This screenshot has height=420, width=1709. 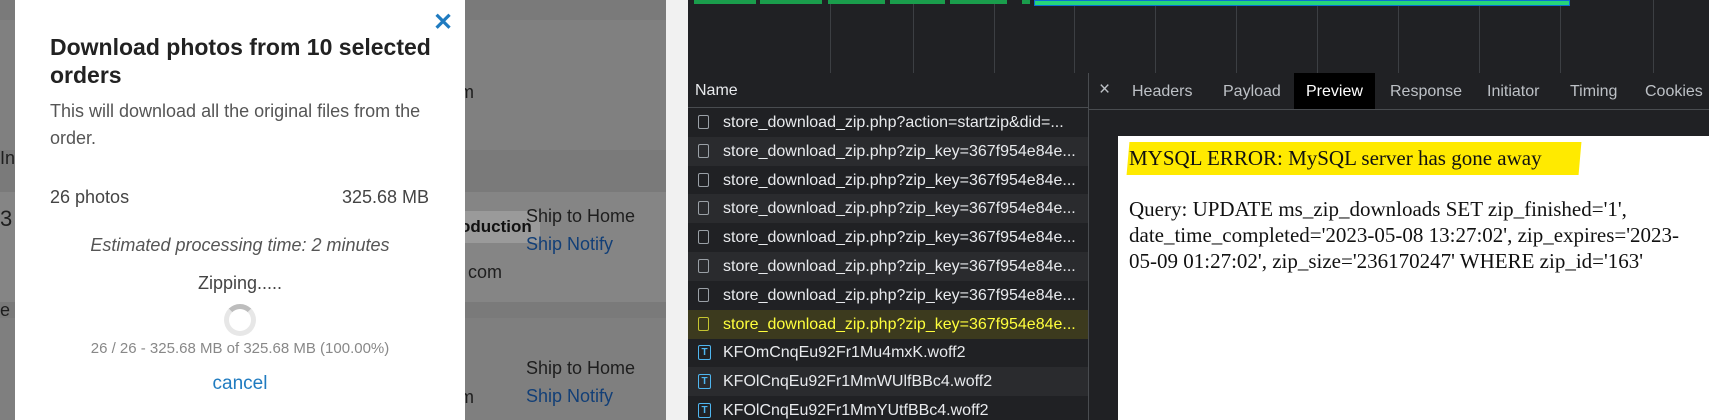 What do you see at coordinates (1426, 91) in the screenshot?
I see `tab-response: Response` at bounding box center [1426, 91].